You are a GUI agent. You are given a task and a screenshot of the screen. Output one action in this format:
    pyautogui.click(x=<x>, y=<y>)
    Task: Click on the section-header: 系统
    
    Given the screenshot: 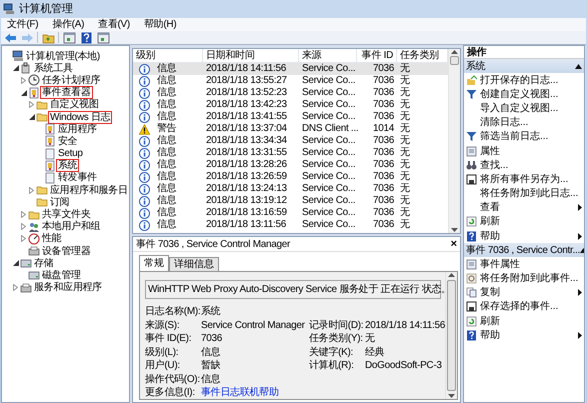 What is the action you would take?
    pyautogui.click(x=524, y=66)
    